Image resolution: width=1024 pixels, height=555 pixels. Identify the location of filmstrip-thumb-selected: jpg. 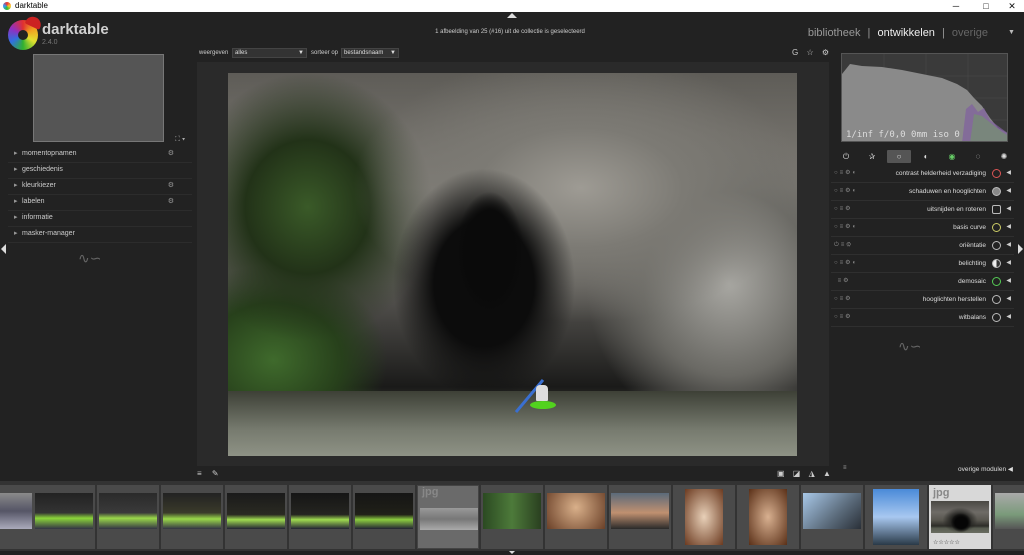
(448, 517).